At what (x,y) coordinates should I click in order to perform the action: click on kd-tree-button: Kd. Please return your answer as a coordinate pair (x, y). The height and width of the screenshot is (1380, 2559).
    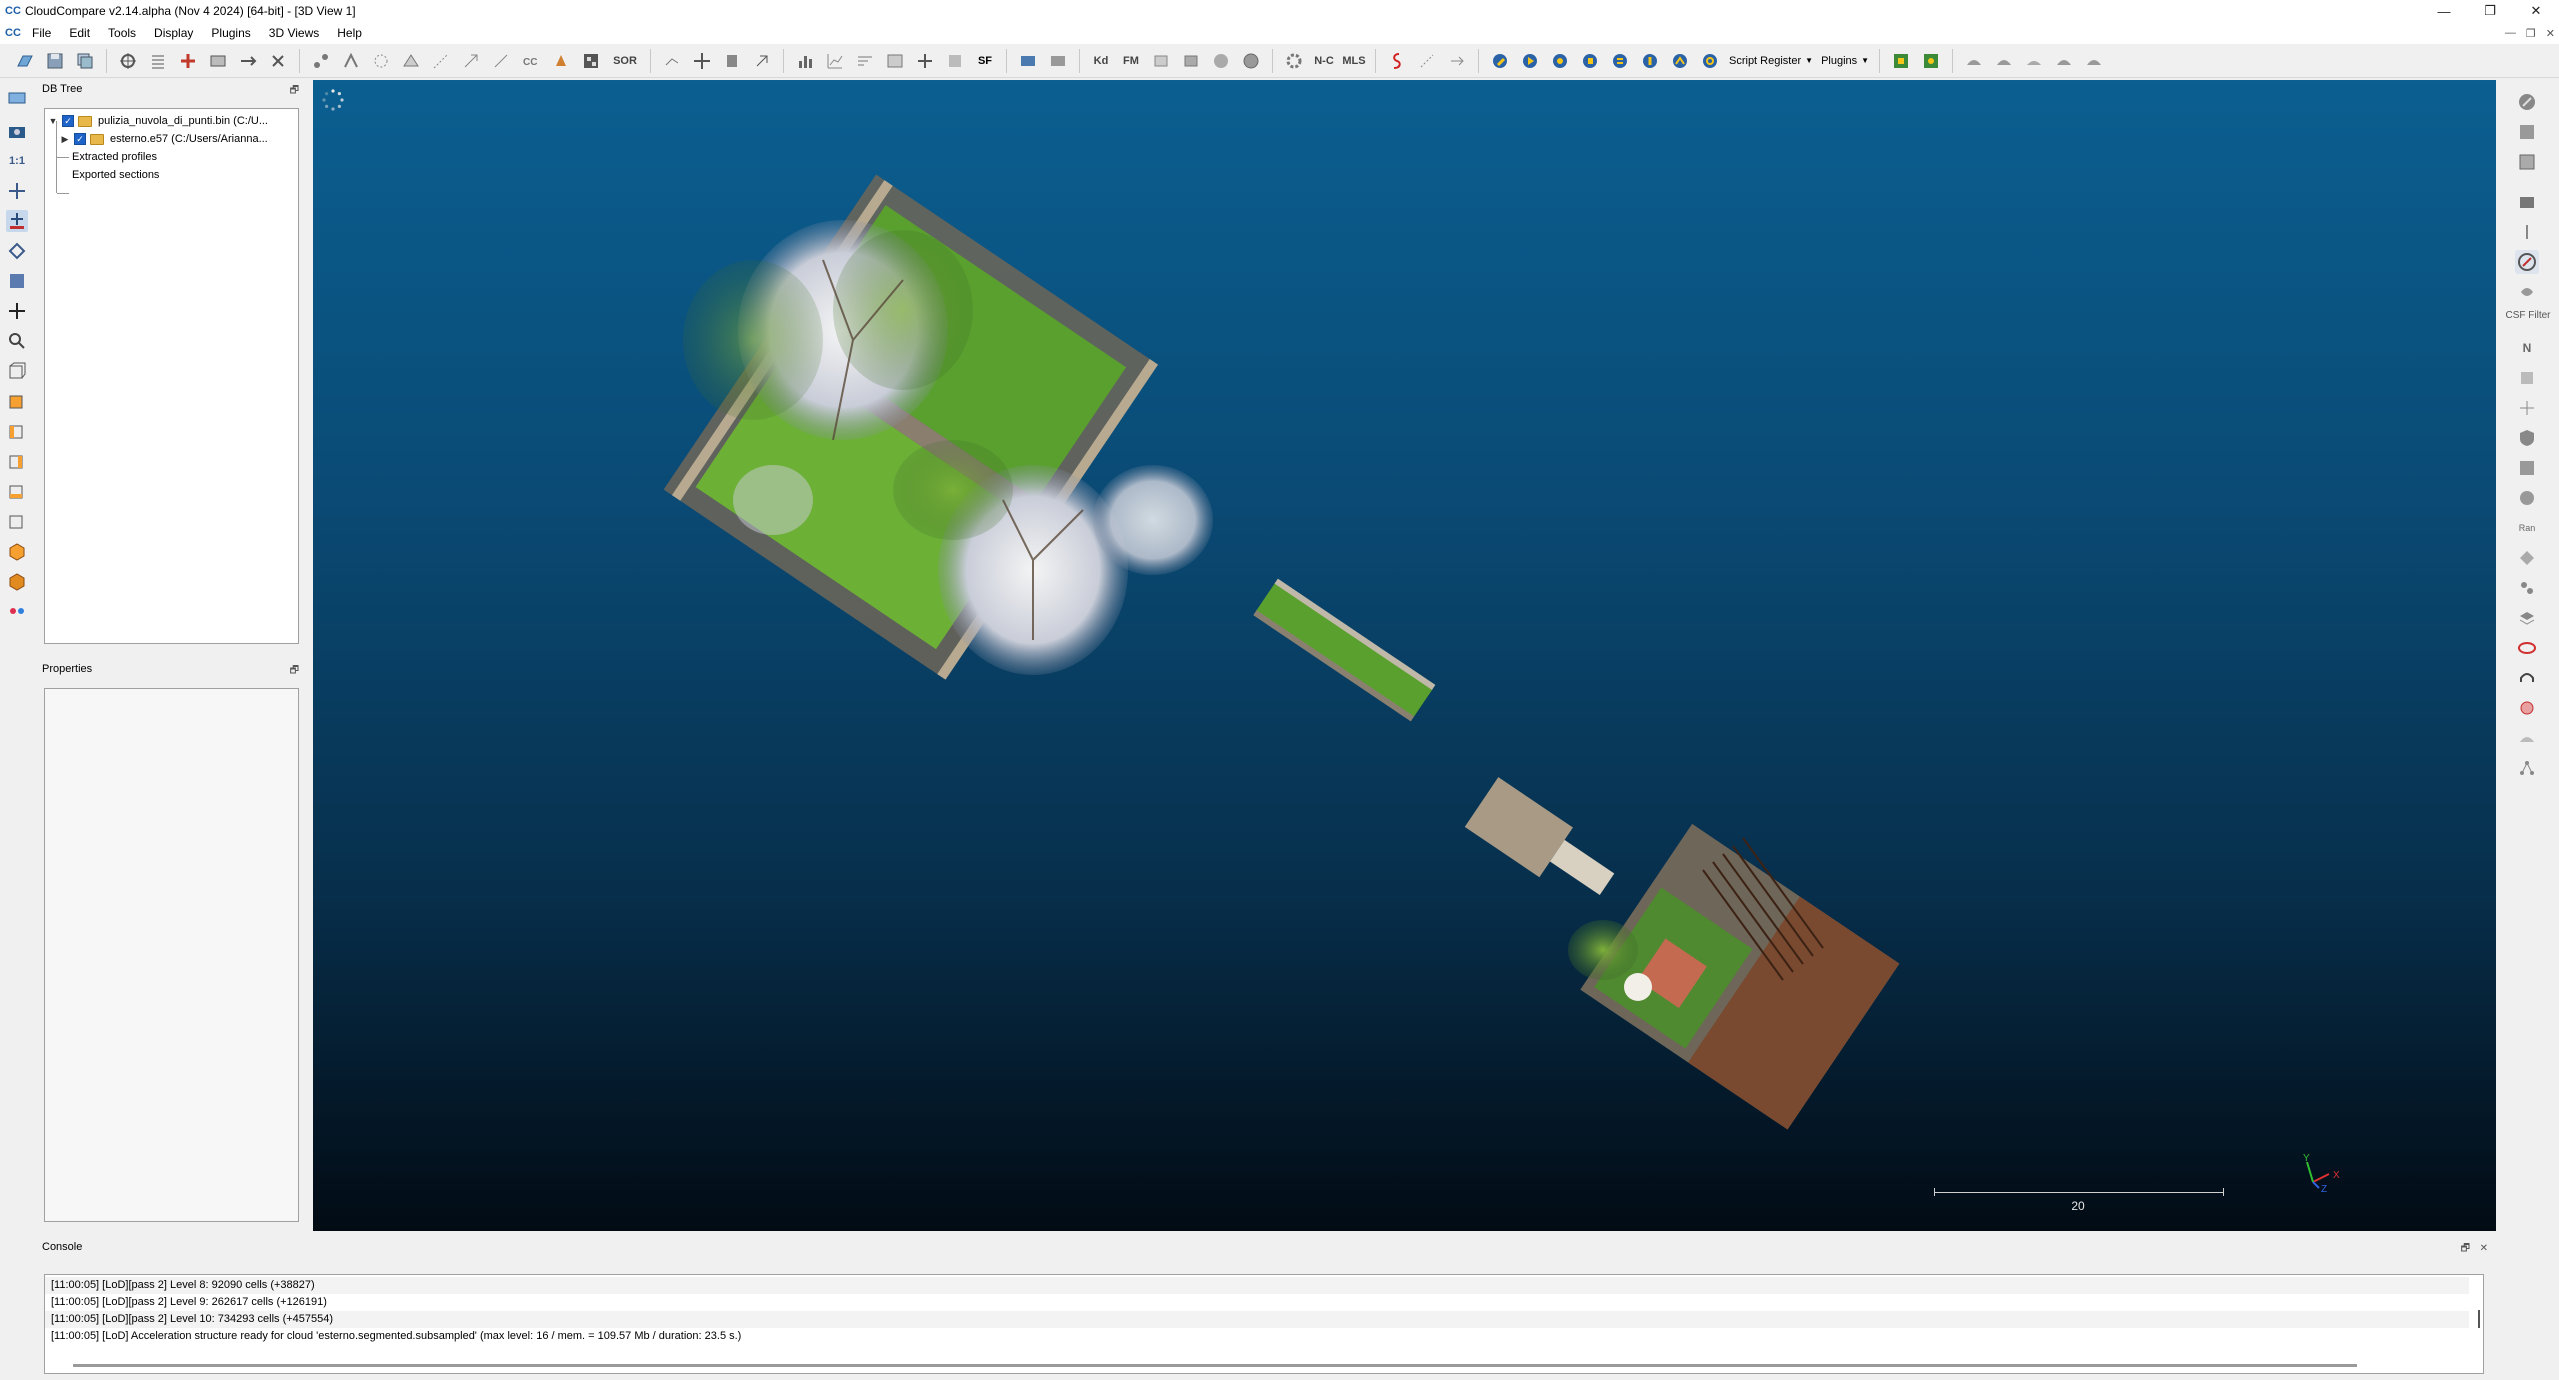
    Looking at the image, I should click on (1101, 61).